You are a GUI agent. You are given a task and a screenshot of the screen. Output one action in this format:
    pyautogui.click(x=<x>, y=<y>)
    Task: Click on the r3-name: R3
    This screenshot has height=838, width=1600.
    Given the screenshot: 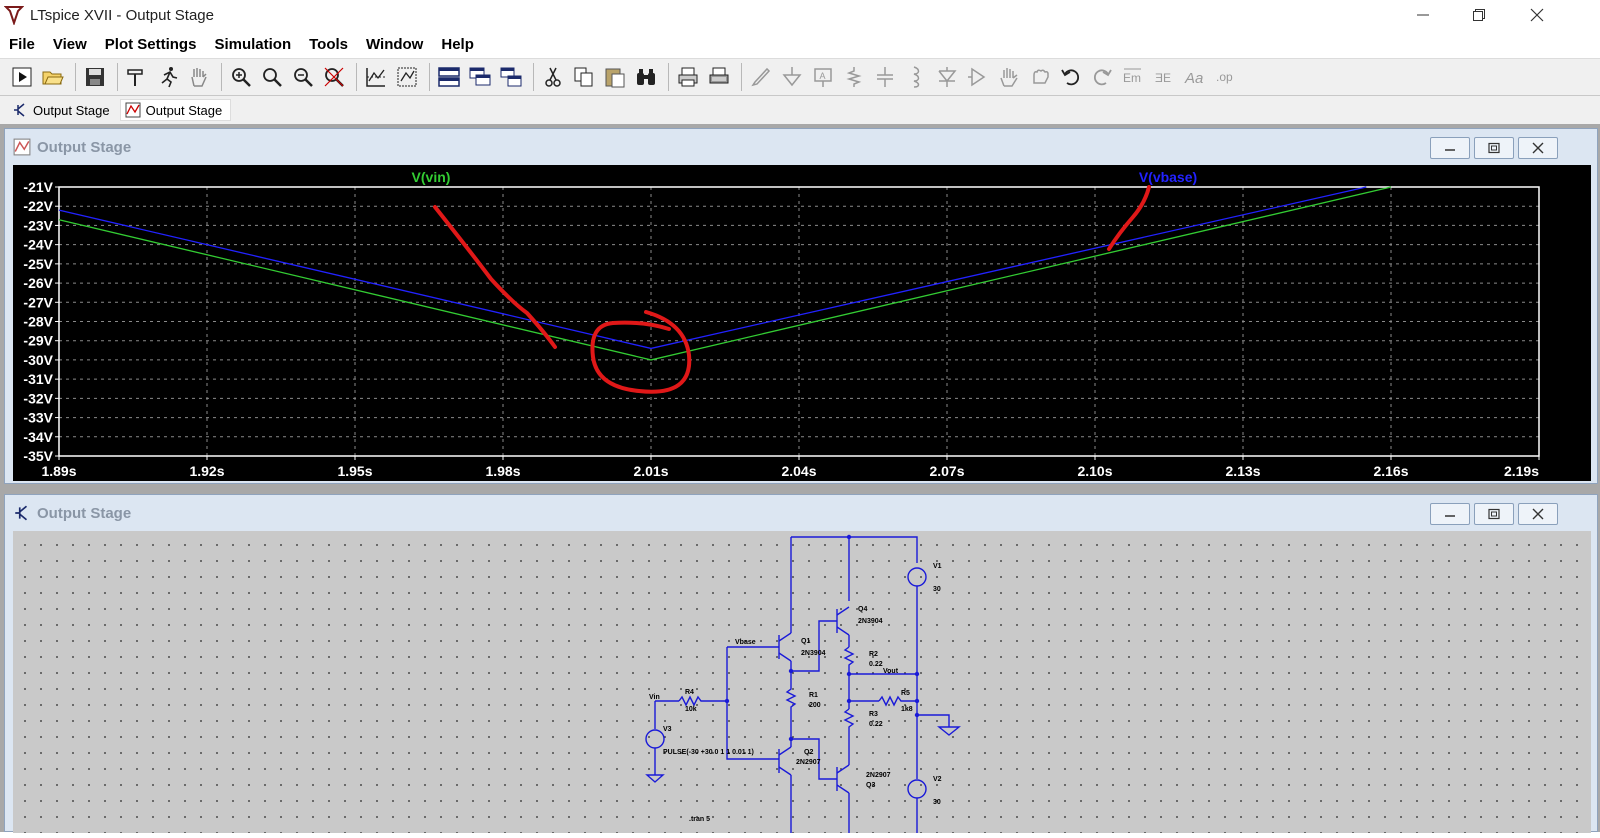 What is the action you would take?
    pyautogui.click(x=873, y=714)
    